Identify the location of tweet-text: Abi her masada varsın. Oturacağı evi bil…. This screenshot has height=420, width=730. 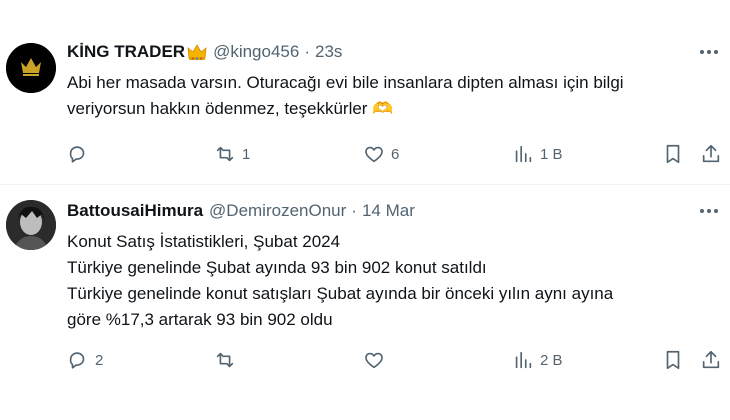
(393, 96).